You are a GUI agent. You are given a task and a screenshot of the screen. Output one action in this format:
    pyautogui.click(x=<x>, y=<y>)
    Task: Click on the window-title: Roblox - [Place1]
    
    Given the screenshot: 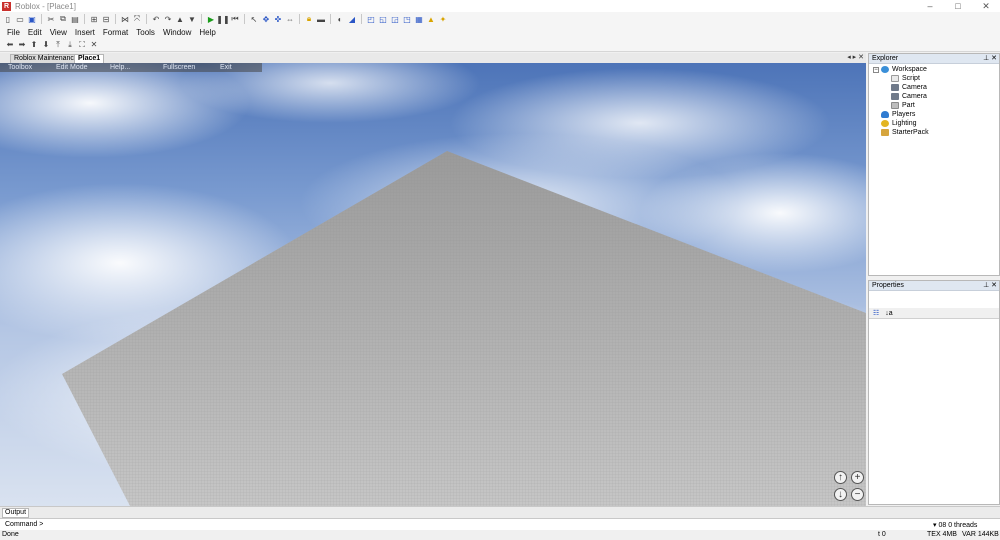 What is the action you would take?
    pyautogui.click(x=45, y=6)
    